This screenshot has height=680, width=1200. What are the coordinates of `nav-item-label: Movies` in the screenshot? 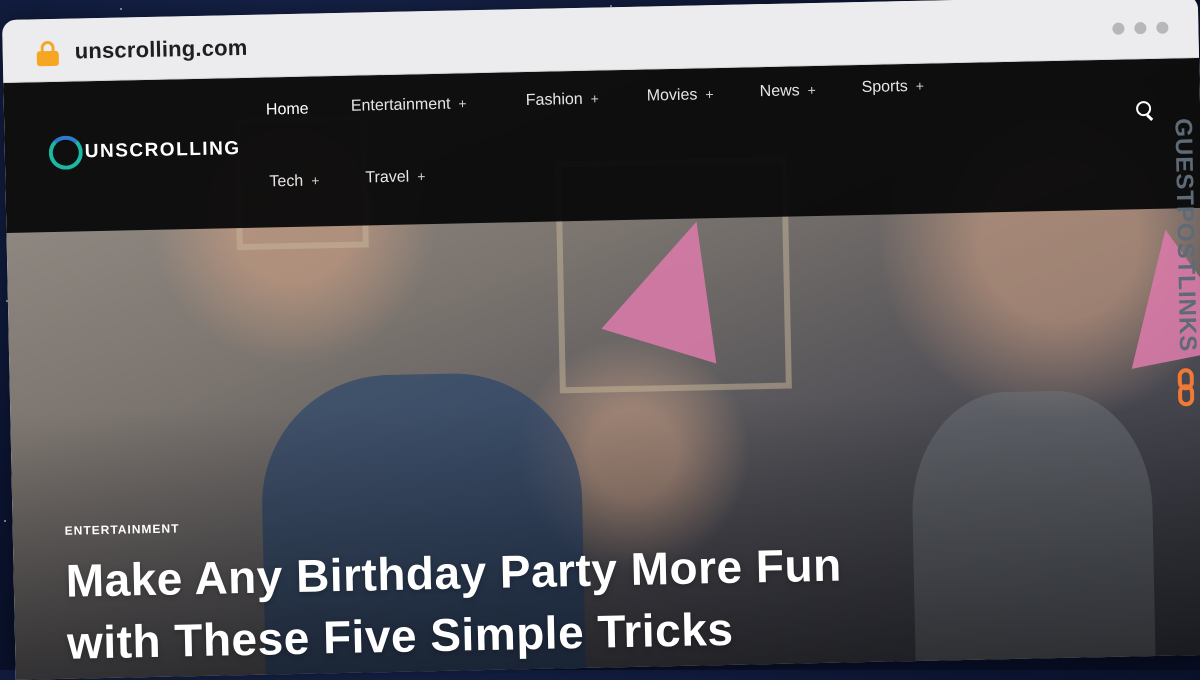 It's located at (672, 95).